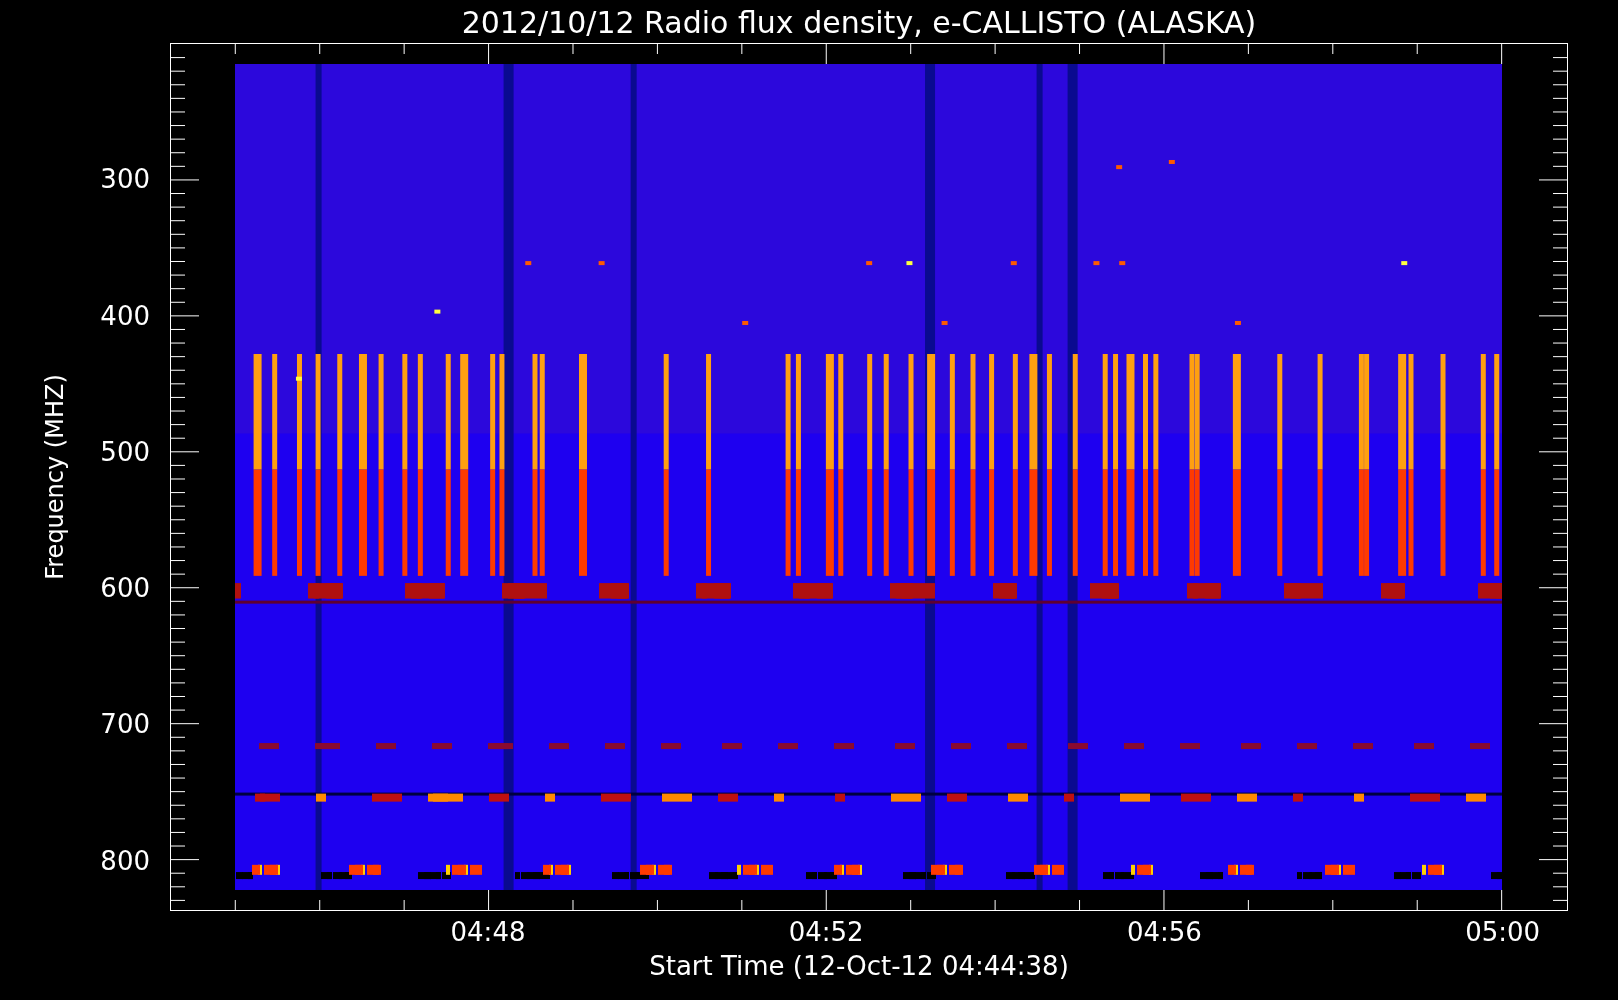 This screenshot has height=1000, width=1618. I want to click on x-tick-label: 04:52, so click(826, 932).